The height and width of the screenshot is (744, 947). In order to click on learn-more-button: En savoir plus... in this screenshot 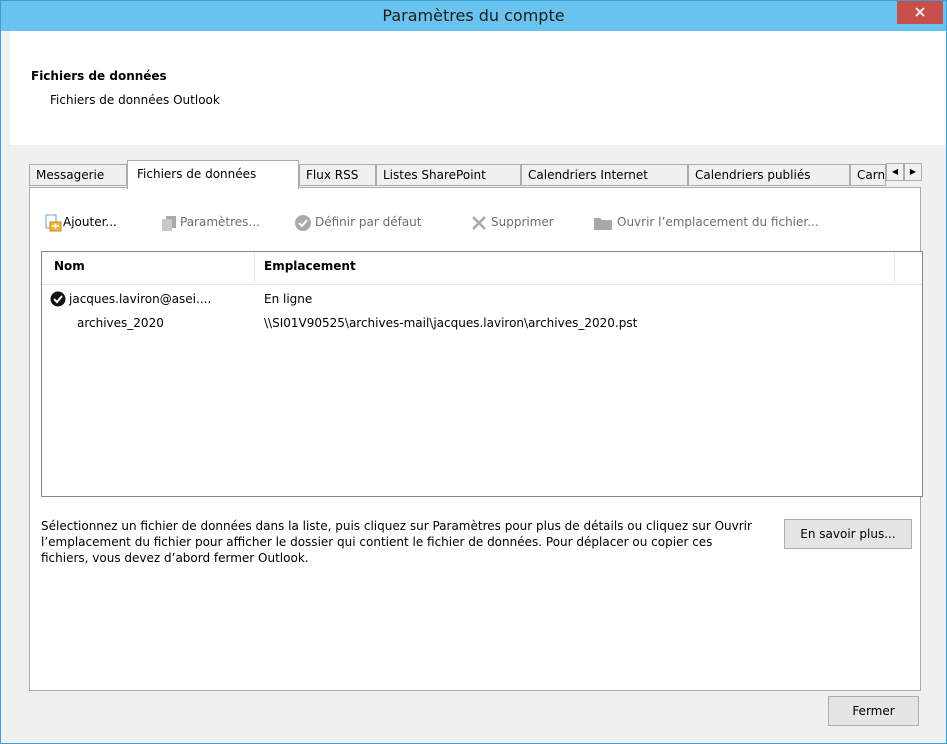, I will do `click(848, 534)`.